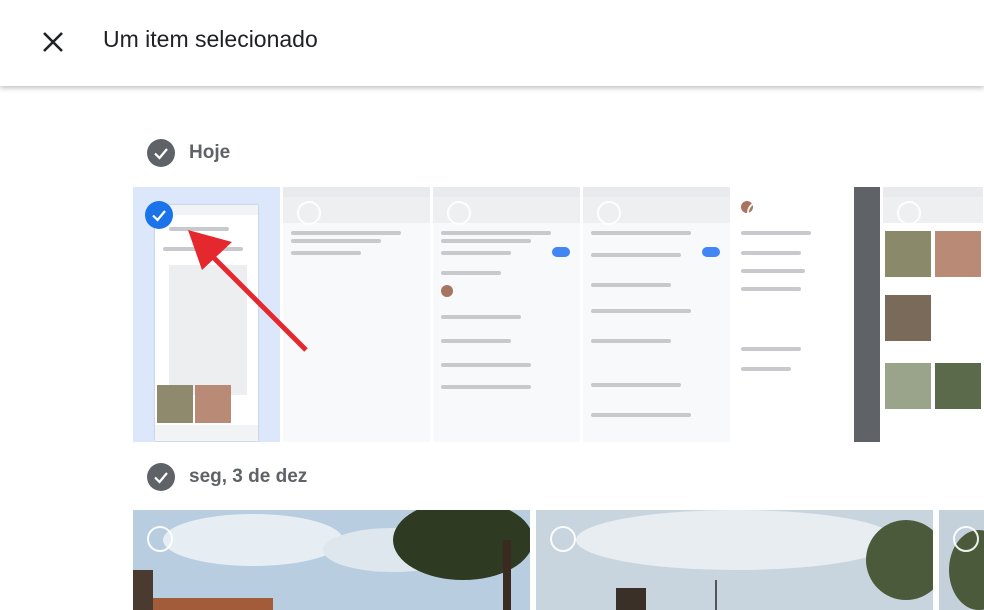 This screenshot has height=610, width=984. I want to click on selected-check-icon, so click(159, 215).